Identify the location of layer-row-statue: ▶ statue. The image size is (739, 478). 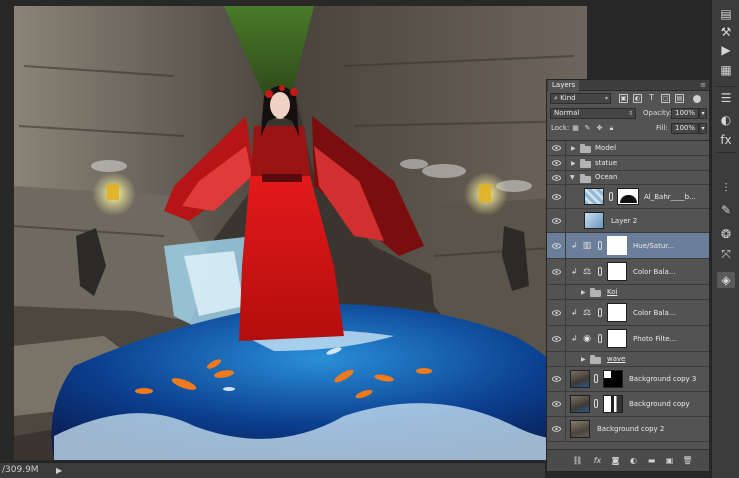
(628, 163).